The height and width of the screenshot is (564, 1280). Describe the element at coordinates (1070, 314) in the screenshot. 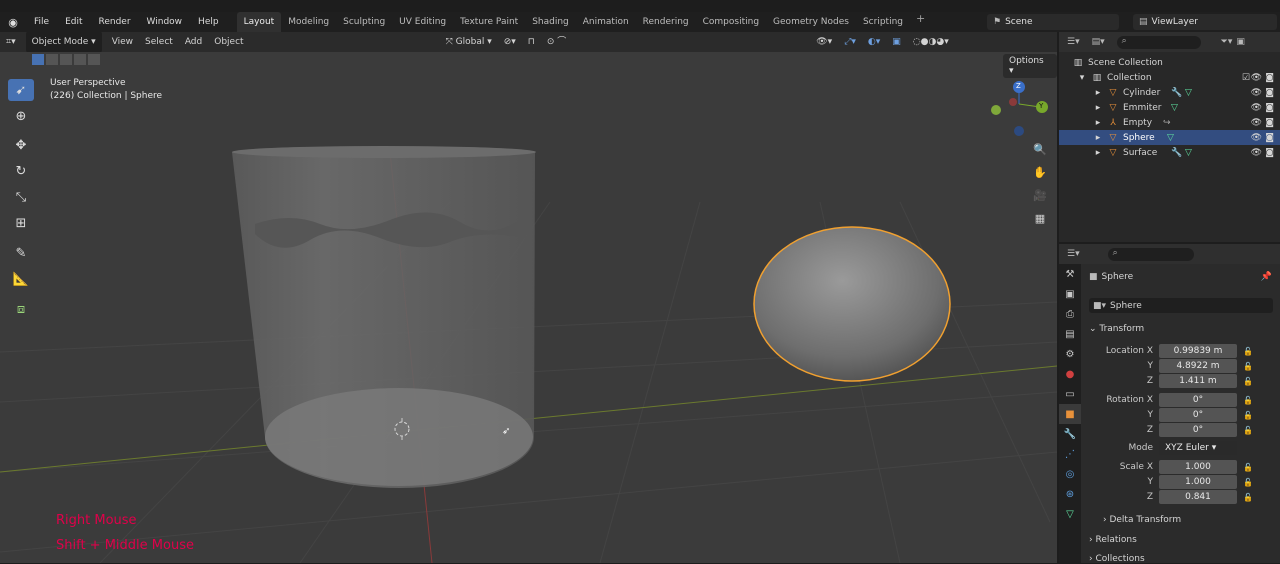

I see `output-tab-icon: ⎙` at that location.